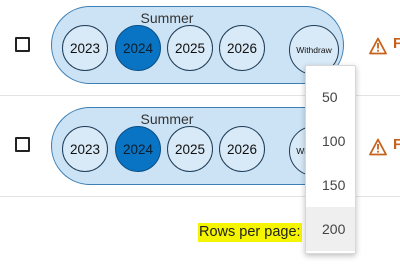  What do you see at coordinates (330, 97) in the screenshot?
I see `rows-option-50: 50` at bounding box center [330, 97].